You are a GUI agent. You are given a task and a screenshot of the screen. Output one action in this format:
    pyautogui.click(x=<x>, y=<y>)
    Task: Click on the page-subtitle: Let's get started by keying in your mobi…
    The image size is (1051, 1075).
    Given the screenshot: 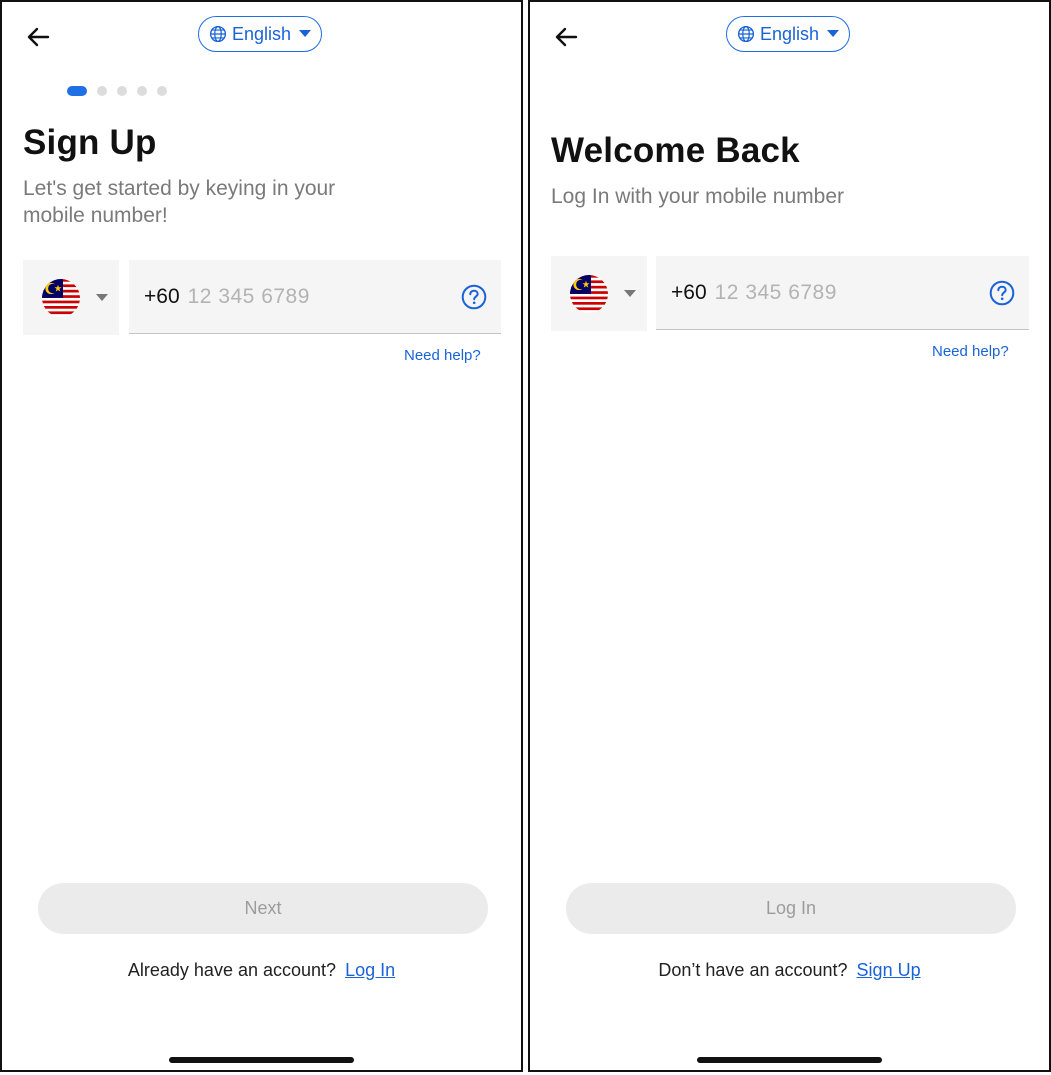 What is the action you would take?
    pyautogui.click(x=179, y=202)
    